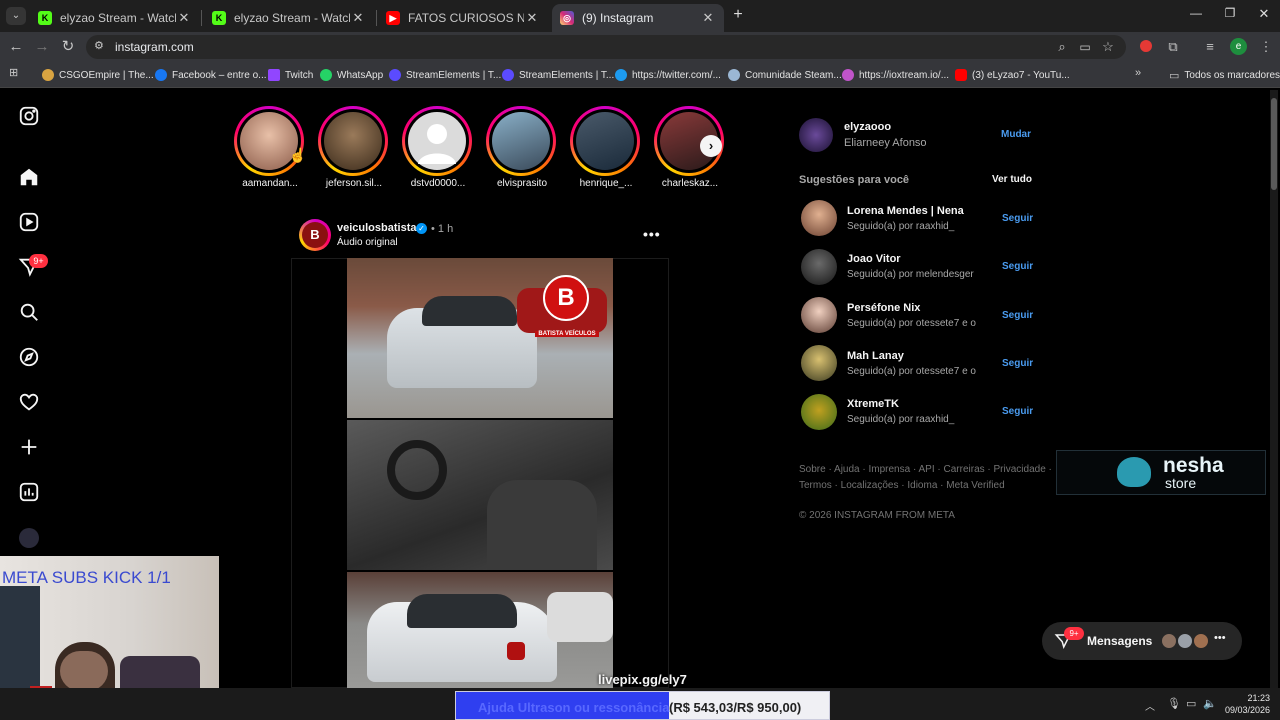  I want to click on extensions-puzzle-icon: ⧉, so click(1173, 47).